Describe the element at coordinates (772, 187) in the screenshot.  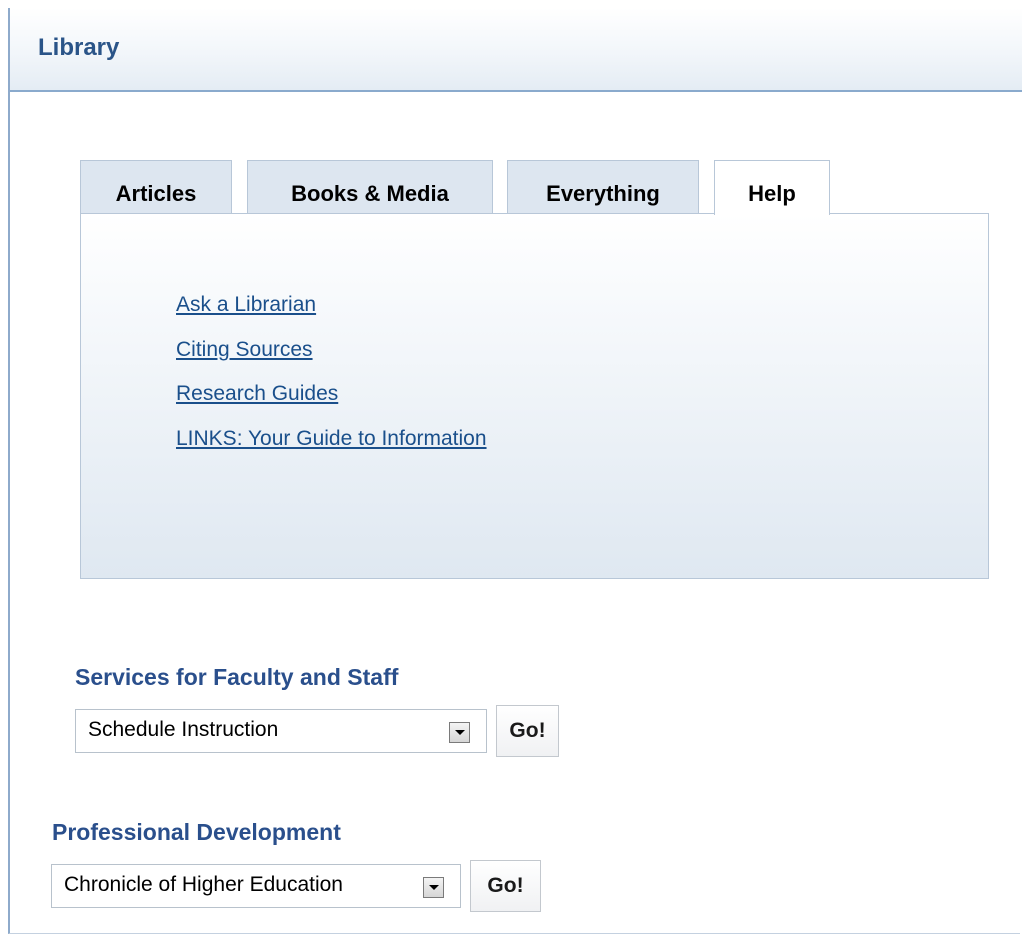
I see `tab-help: Help` at that location.